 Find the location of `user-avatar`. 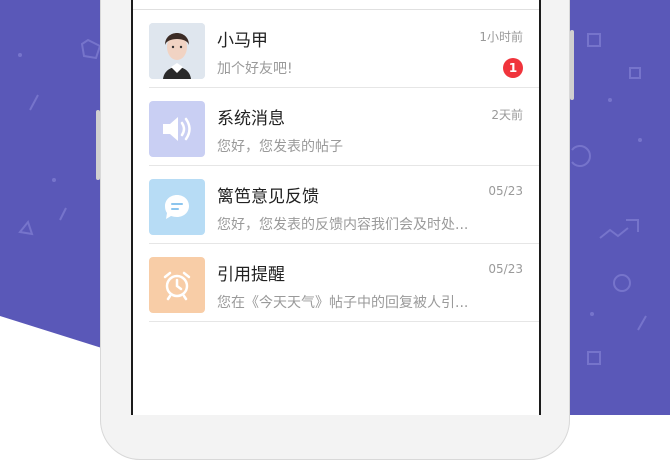

user-avatar is located at coordinates (177, 51).